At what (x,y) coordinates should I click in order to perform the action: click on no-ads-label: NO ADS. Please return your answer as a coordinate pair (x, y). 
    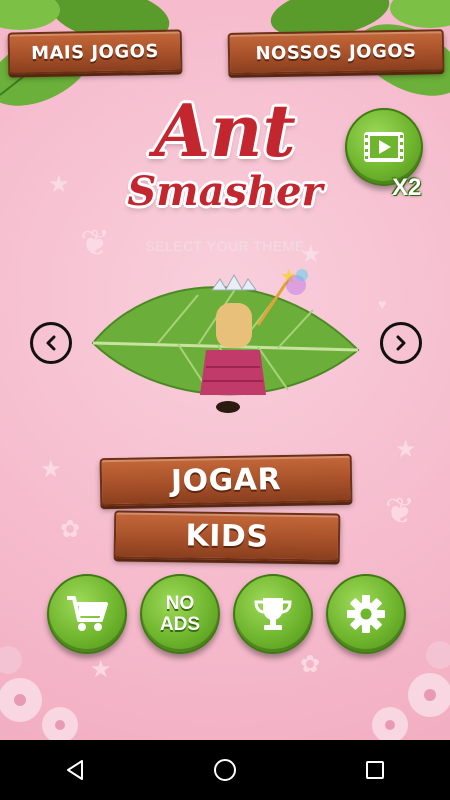
    Looking at the image, I should click on (180, 614).